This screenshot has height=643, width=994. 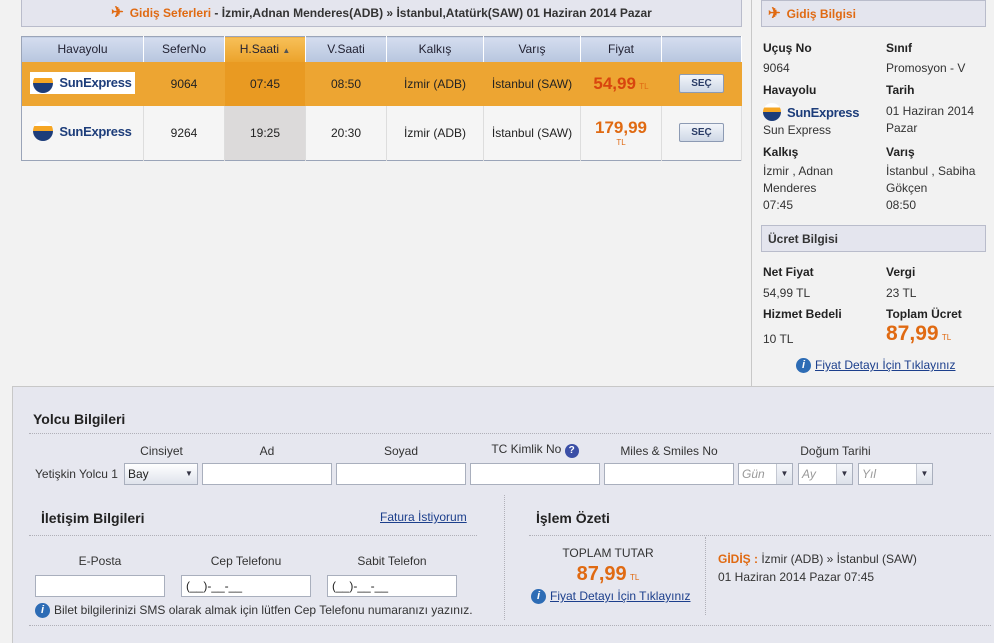 I want to click on tc-label: TC Kimlik No ?, so click(x=535, y=450).